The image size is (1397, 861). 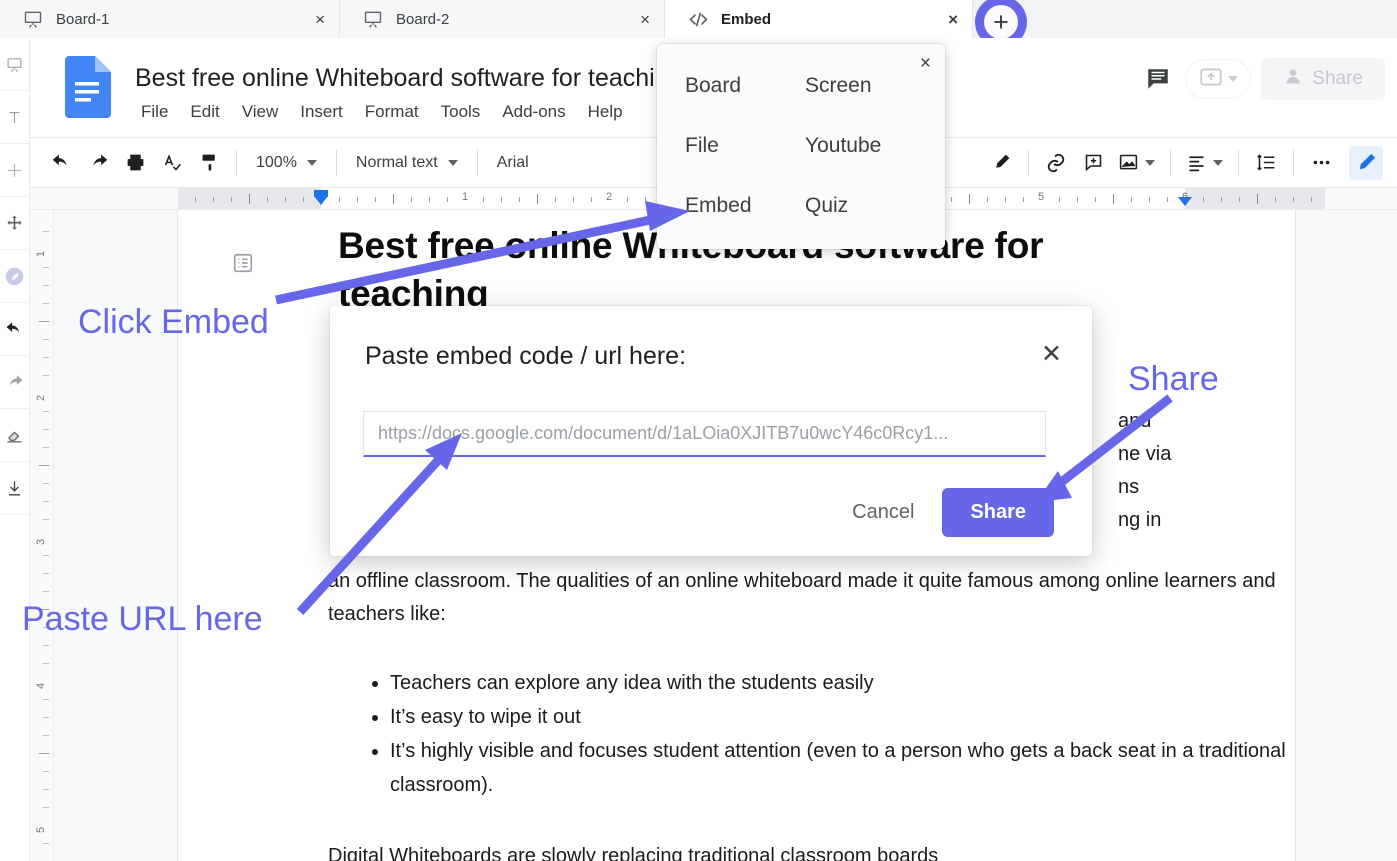 I want to click on present-button, so click(x=1218, y=79).